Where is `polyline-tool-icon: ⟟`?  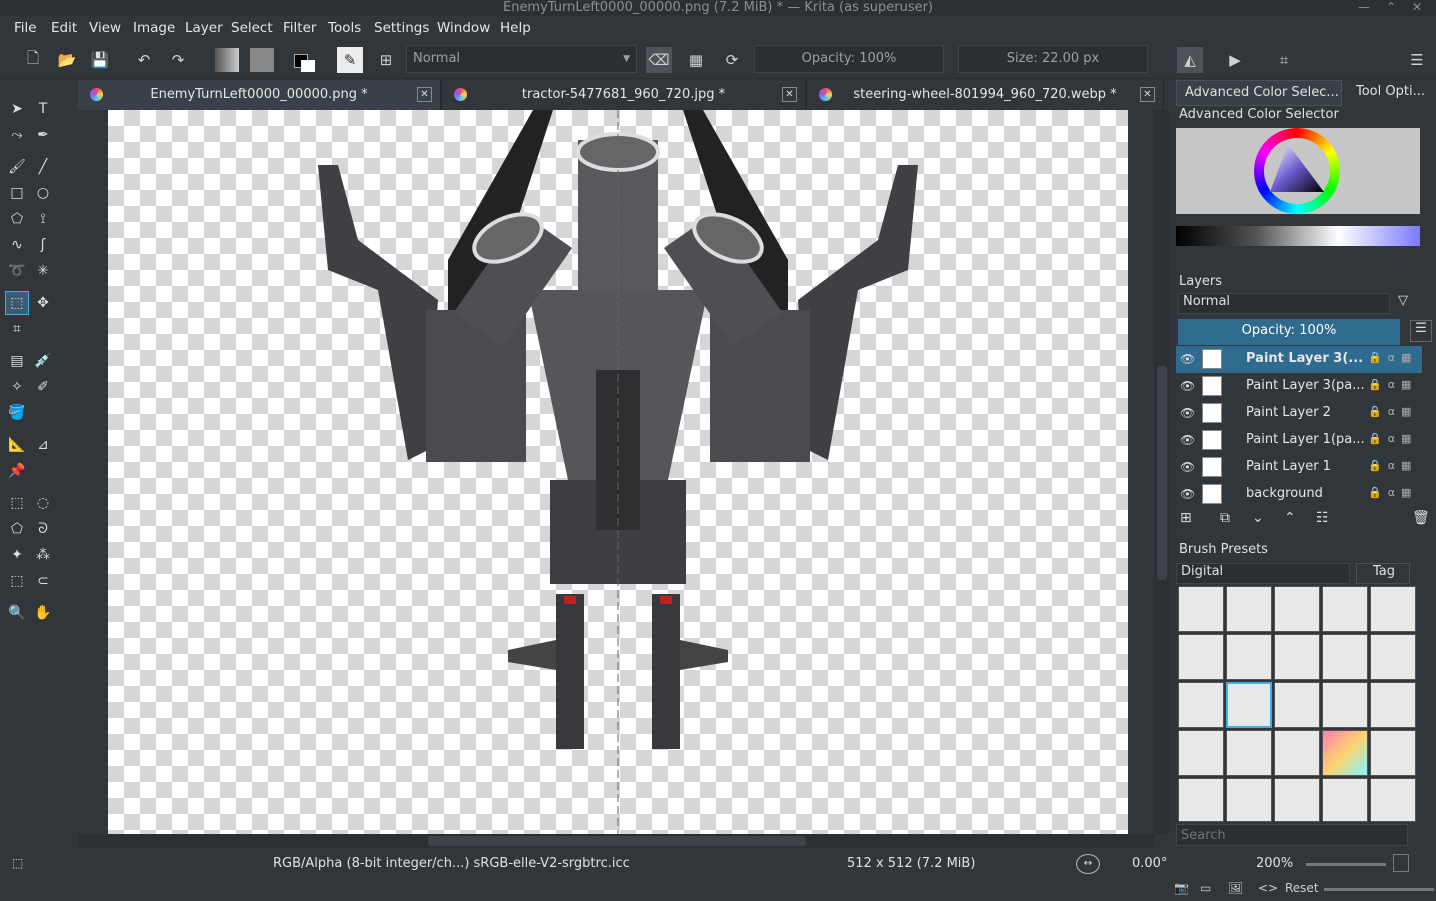
polyline-tool-icon: ⟟ is located at coordinates (43, 219).